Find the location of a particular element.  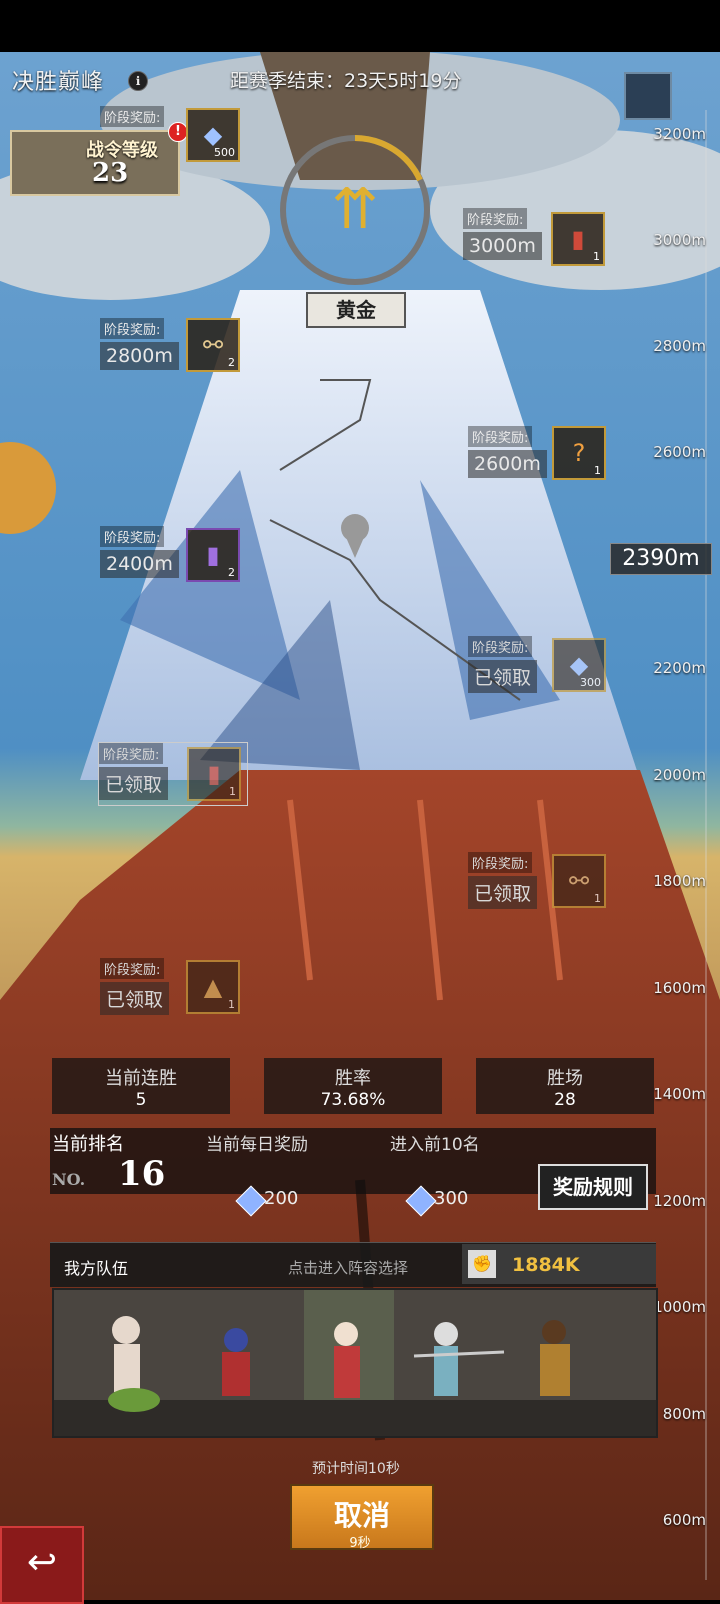

ranking-value: 16 is located at coordinates (142, 1174).